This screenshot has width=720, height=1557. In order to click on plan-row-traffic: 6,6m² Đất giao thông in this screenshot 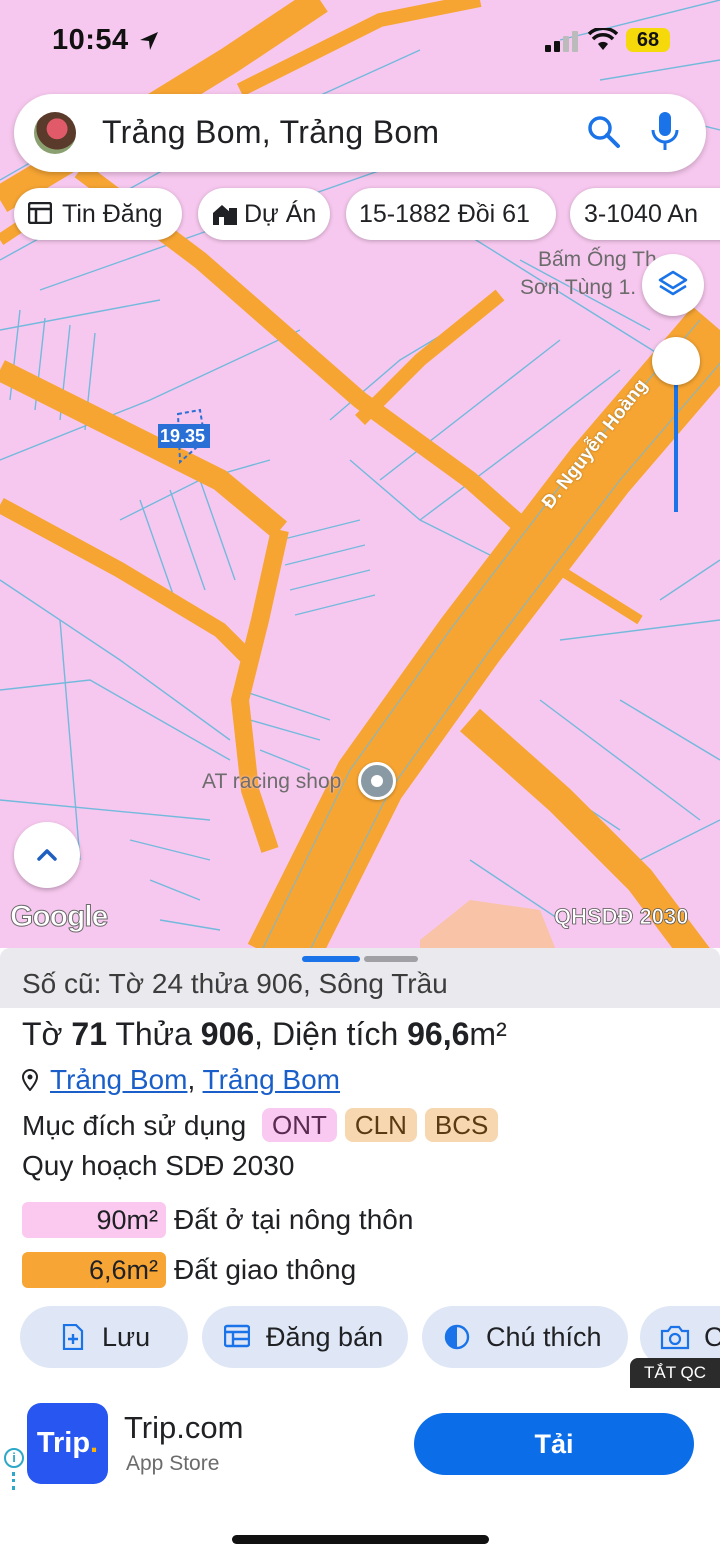, I will do `click(189, 1270)`.